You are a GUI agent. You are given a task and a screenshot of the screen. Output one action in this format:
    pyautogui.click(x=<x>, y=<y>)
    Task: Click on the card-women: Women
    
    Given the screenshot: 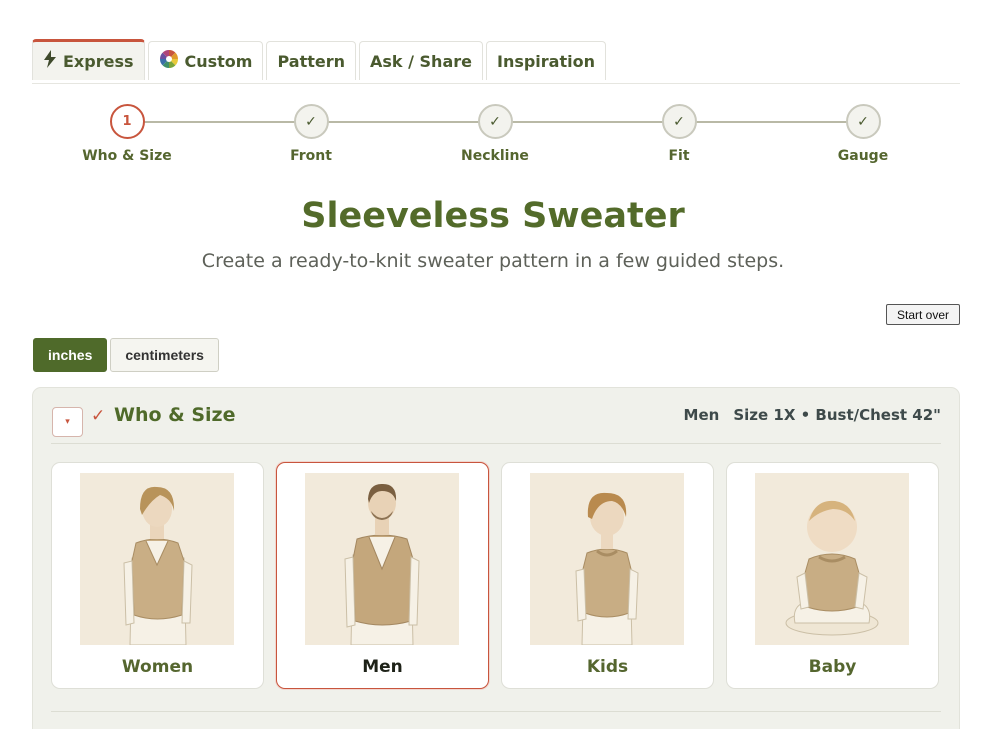 What is the action you would take?
    pyautogui.click(x=157, y=575)
    